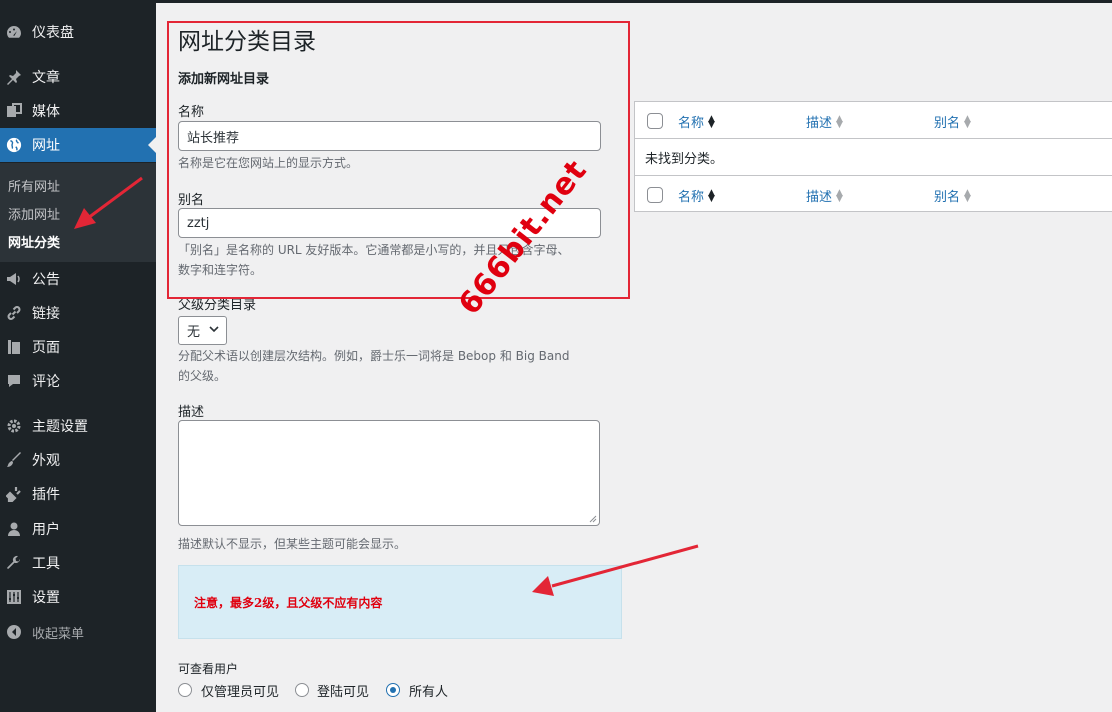 The width and height of the screenshot is (1112, 712). Describe the element at coordinates (108, 202) in the screenshot. I see `annotation-arrow-sidebar` at that location.